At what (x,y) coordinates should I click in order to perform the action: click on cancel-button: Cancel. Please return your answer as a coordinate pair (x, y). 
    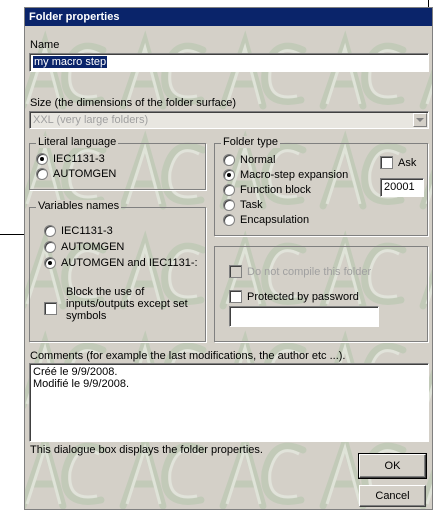
    Looking at the image, I should click on (392, 496).